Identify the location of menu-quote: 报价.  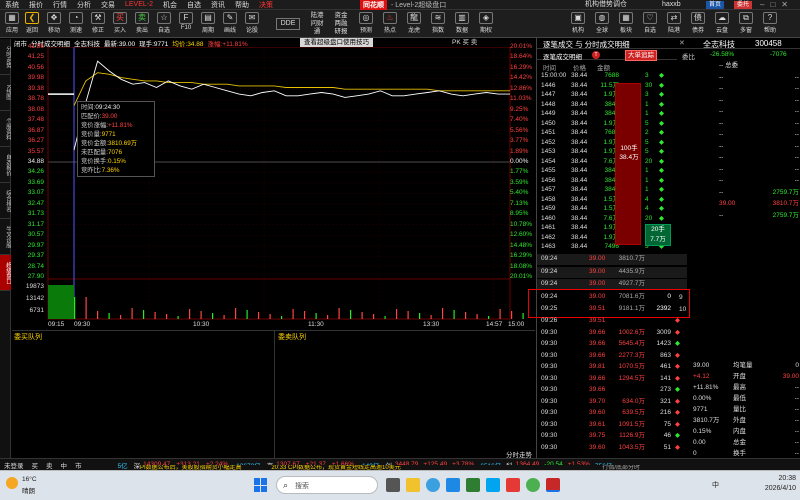
(36, 5).